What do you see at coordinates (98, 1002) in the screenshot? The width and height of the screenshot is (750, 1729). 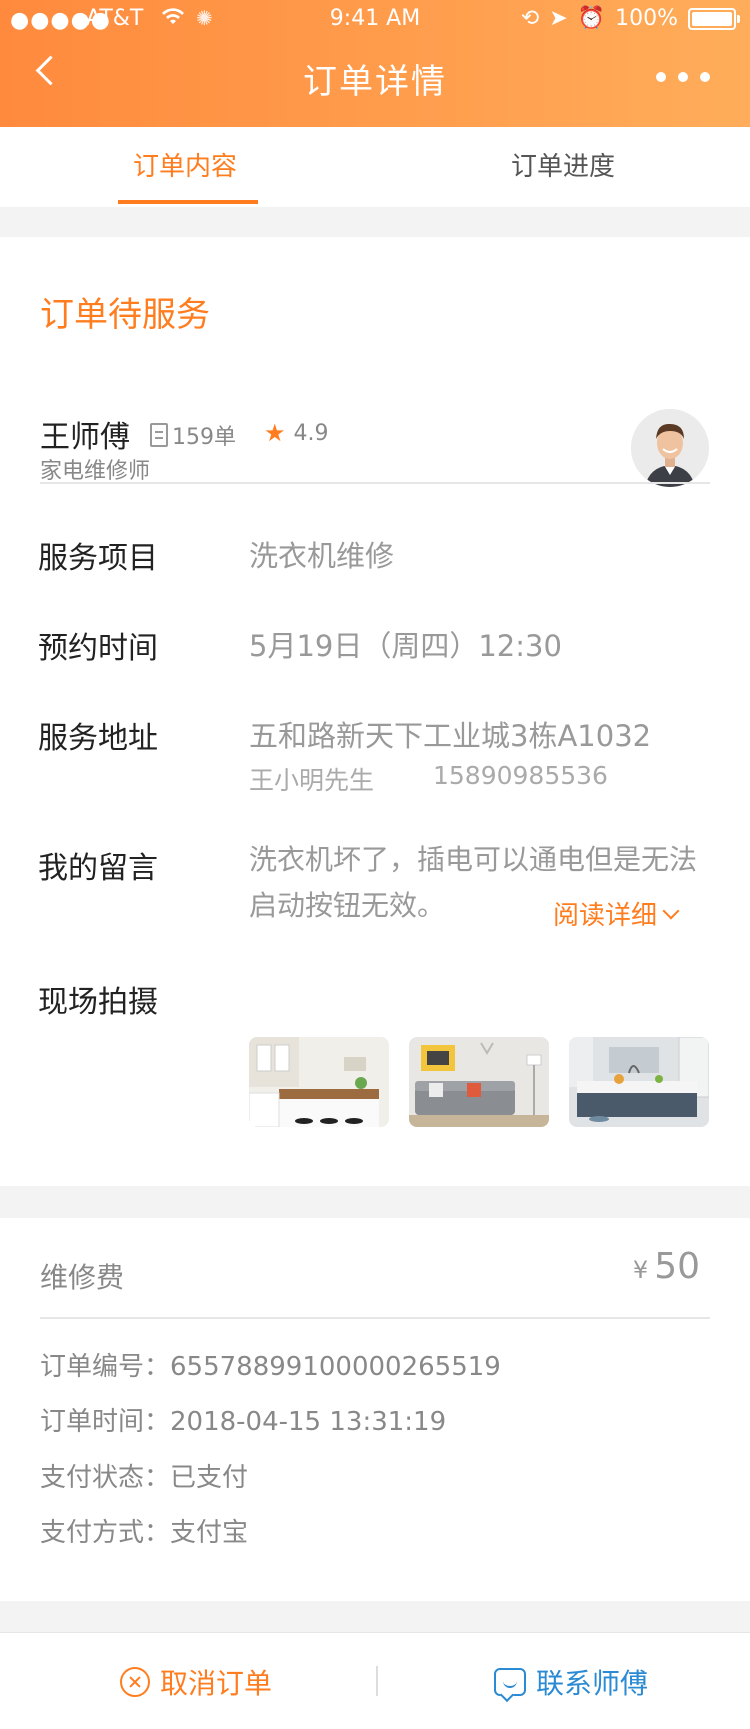 I see `photos-label: 现场拍摄` at bounding box center [98, 1002].